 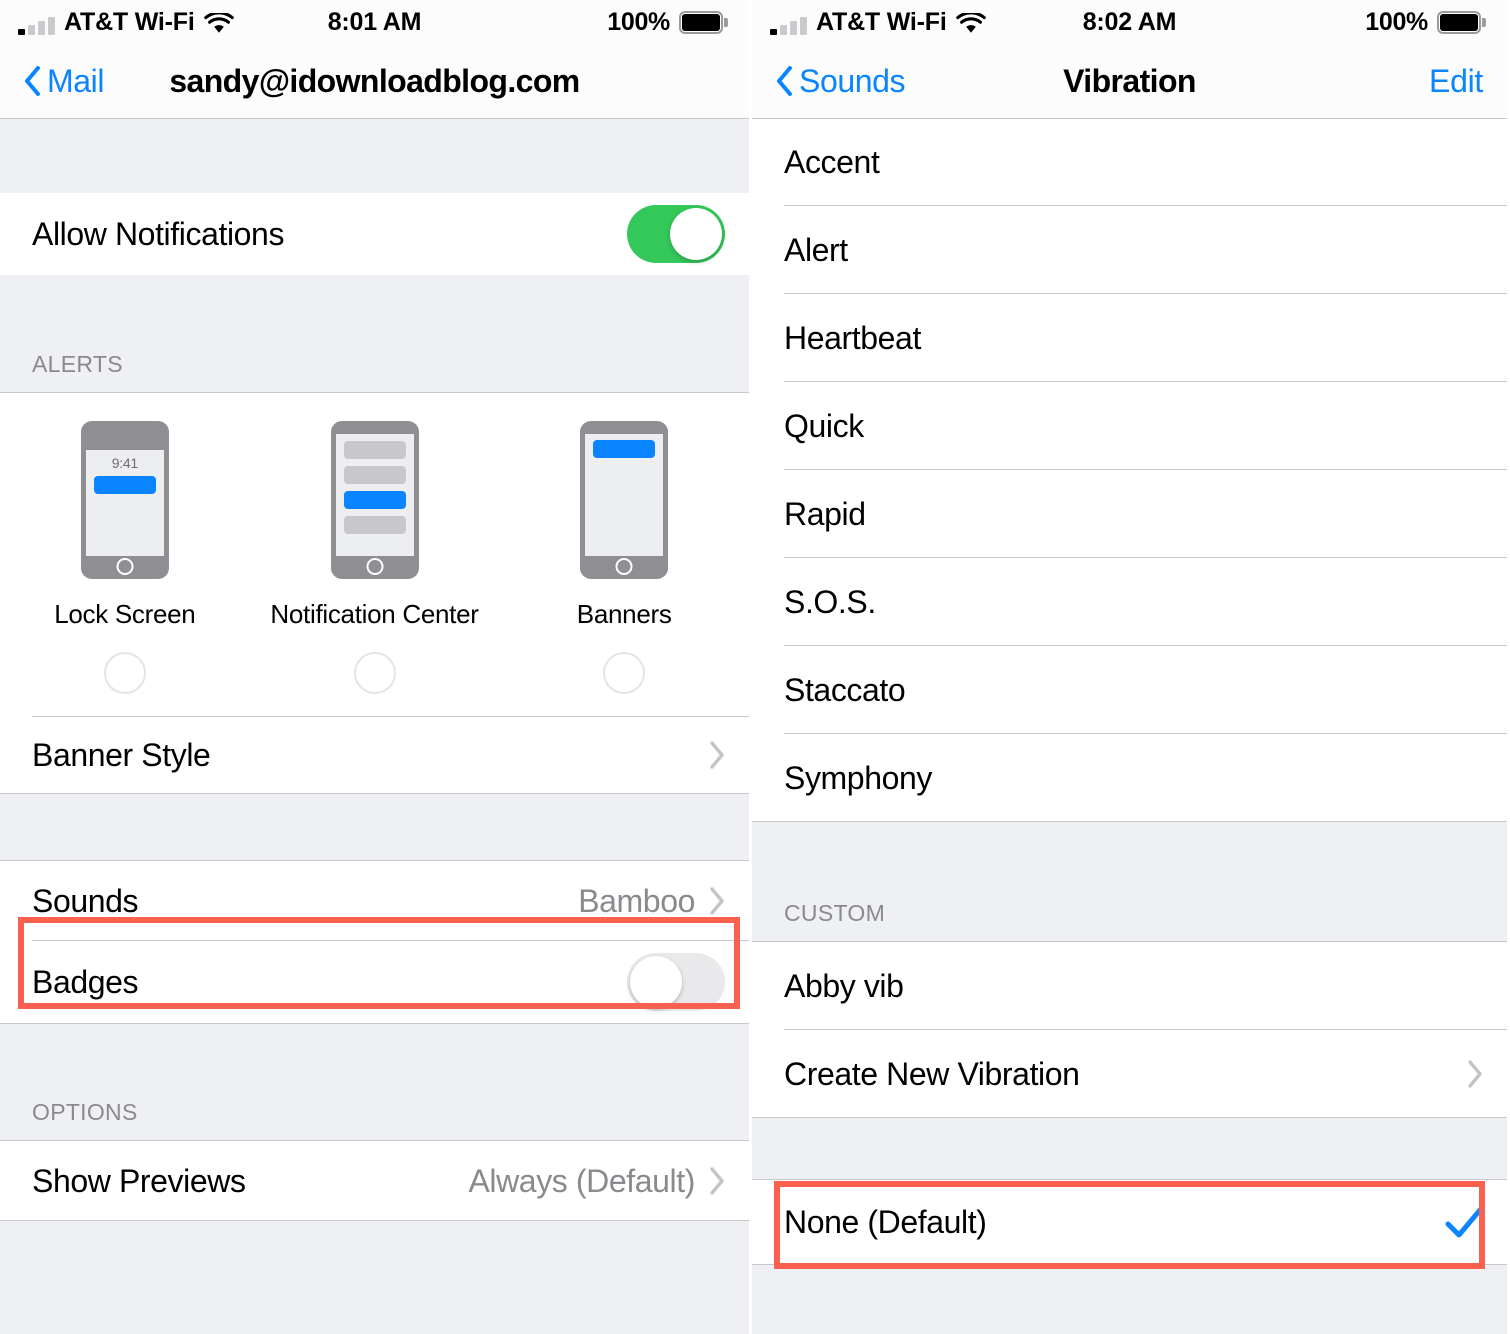 I want to click on back-button-sounds: Sounds, so click(x=841, y=81).